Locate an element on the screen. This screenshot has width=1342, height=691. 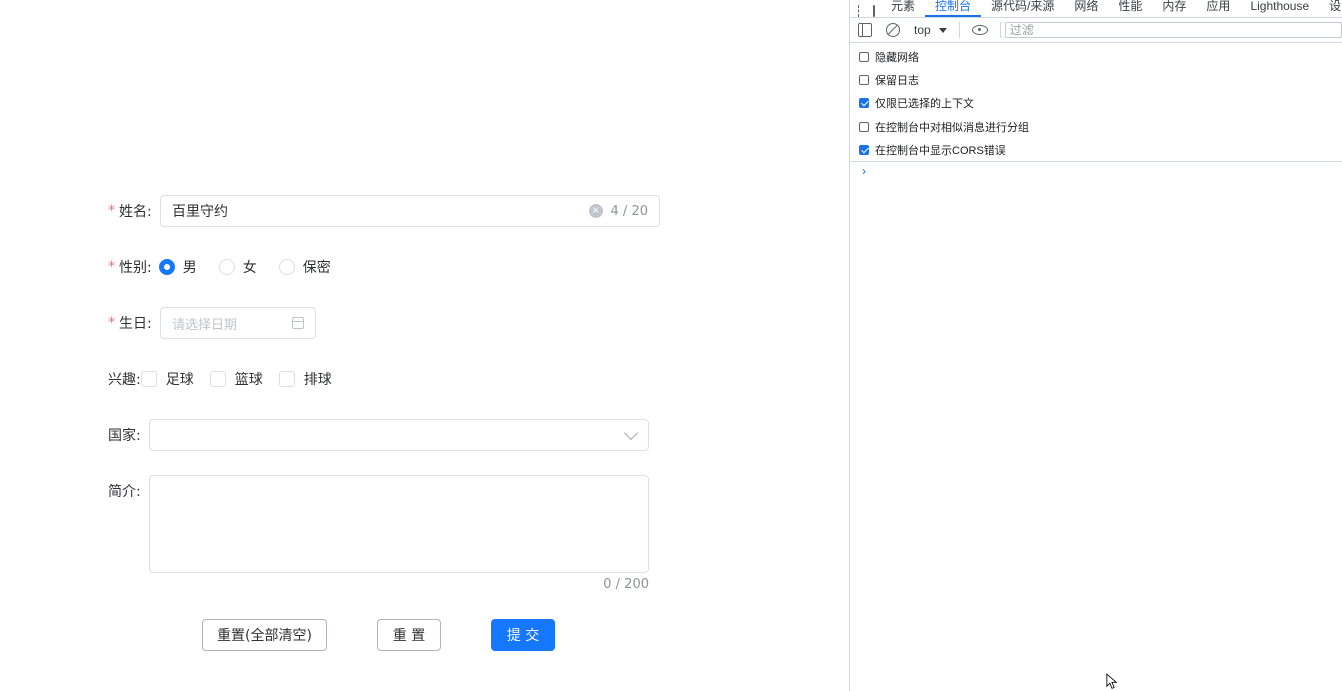
intro-label-row: 简介: is located at coordinates (124, 491).